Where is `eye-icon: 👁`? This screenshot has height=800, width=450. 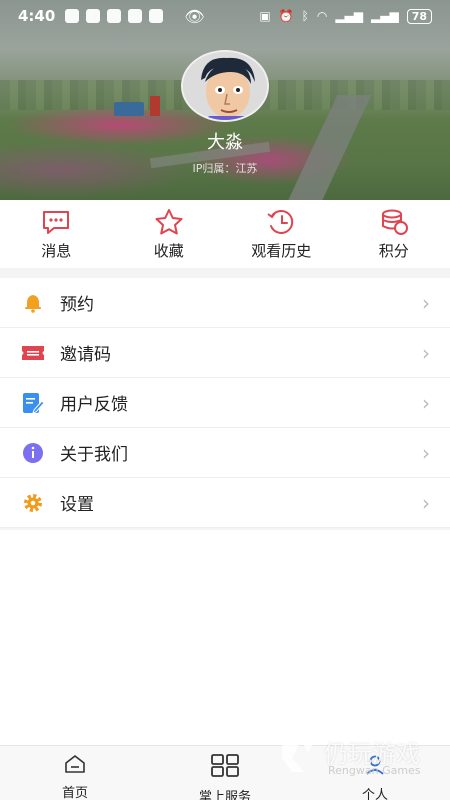 eye-icon: 👁 is located at coordinates (194, 16).